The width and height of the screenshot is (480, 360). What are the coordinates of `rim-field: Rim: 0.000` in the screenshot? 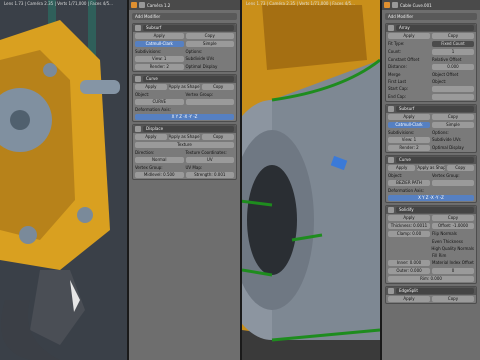 It's located at (431, 279).